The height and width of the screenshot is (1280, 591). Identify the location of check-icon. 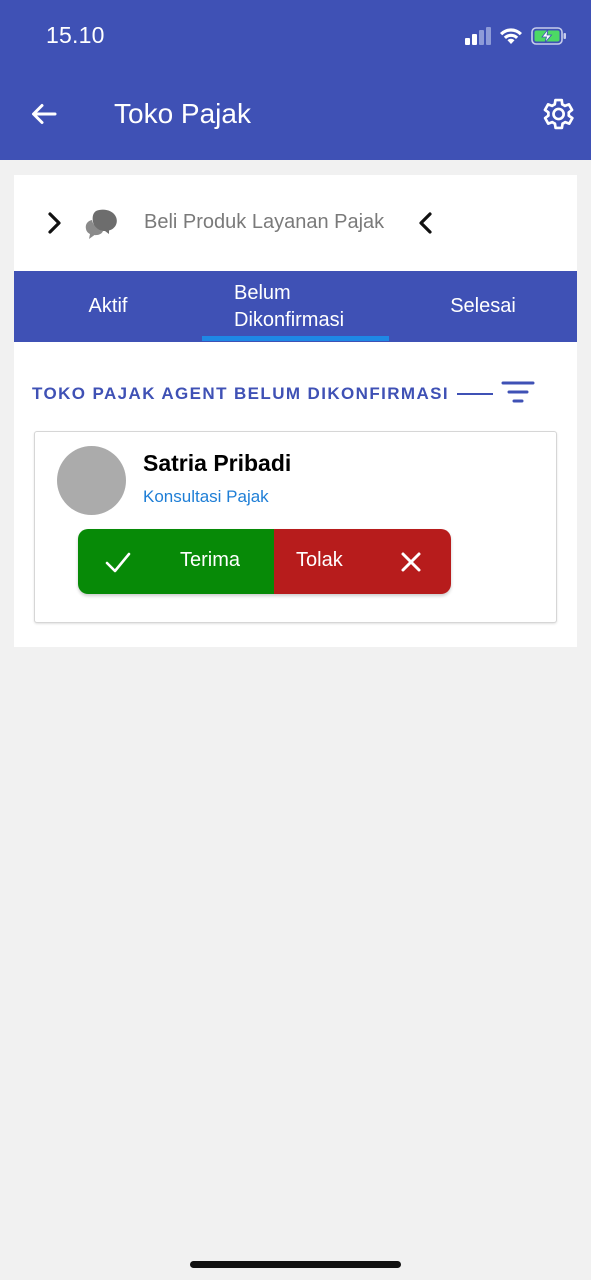
(118, 562).